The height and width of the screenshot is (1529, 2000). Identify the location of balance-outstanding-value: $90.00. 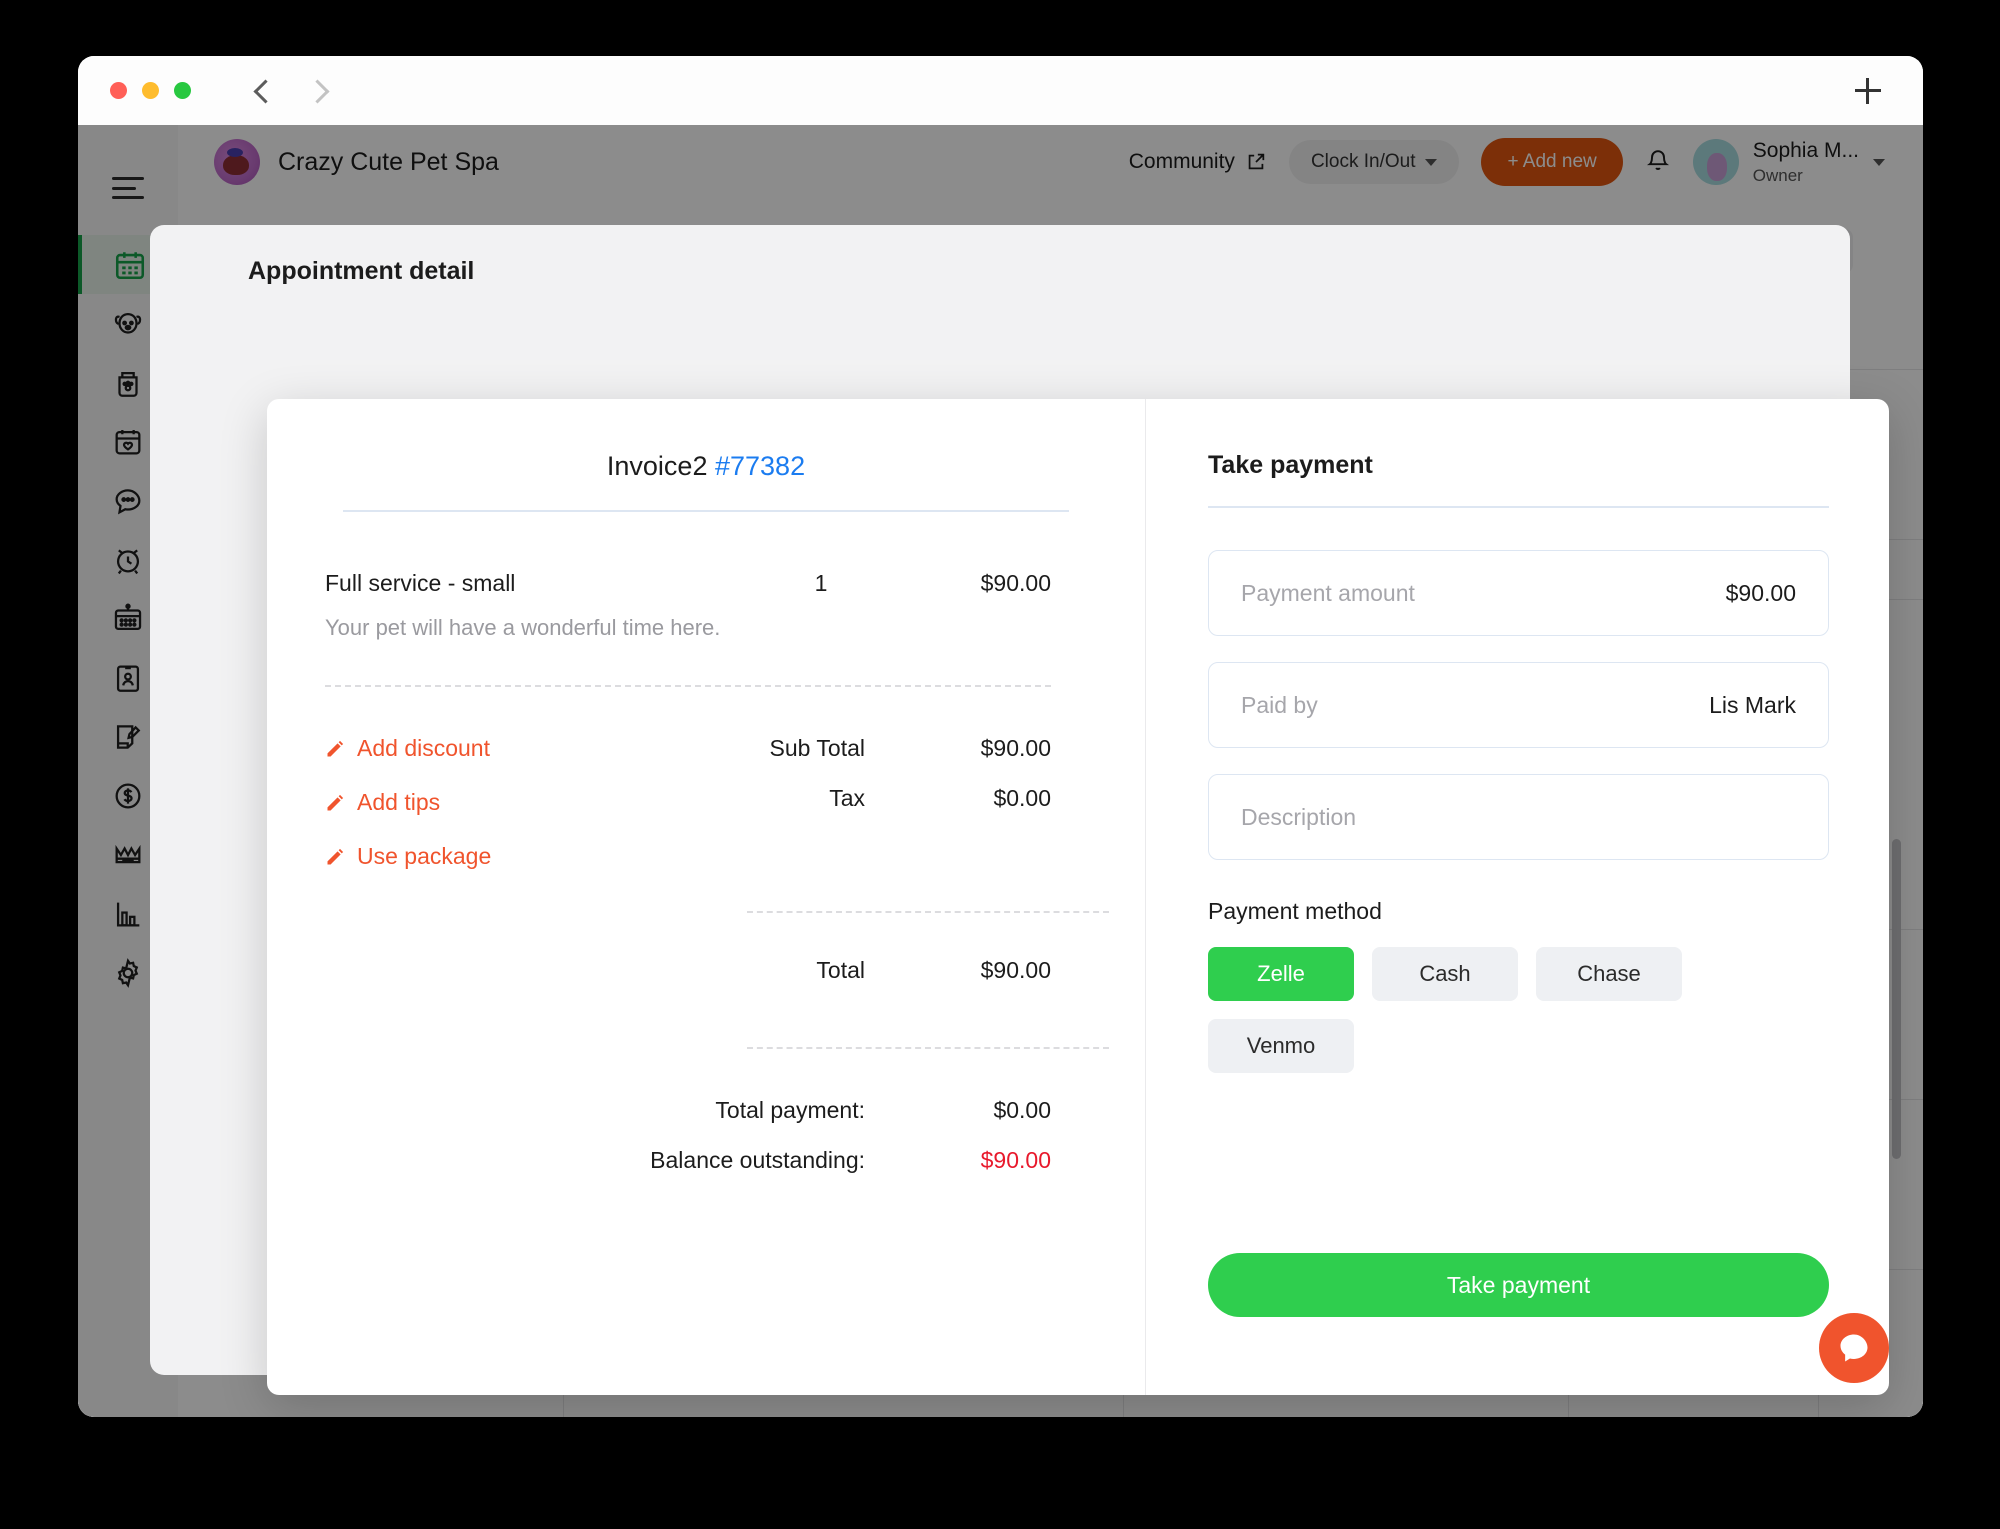
(1015, 1160).